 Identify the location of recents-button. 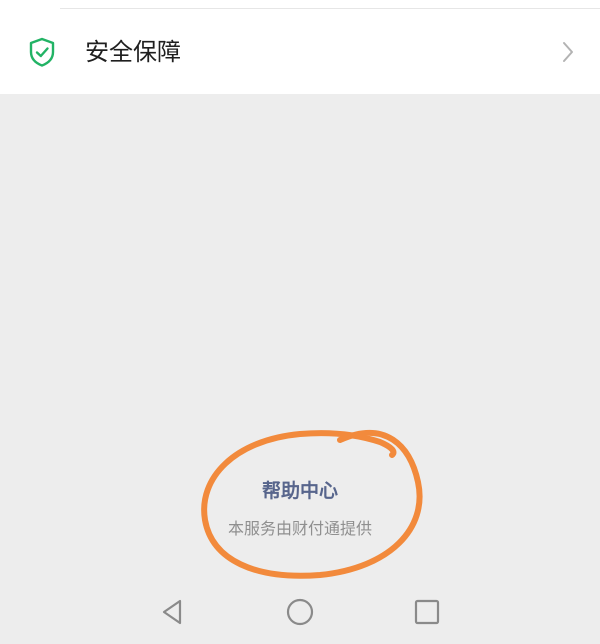
(427, 612).